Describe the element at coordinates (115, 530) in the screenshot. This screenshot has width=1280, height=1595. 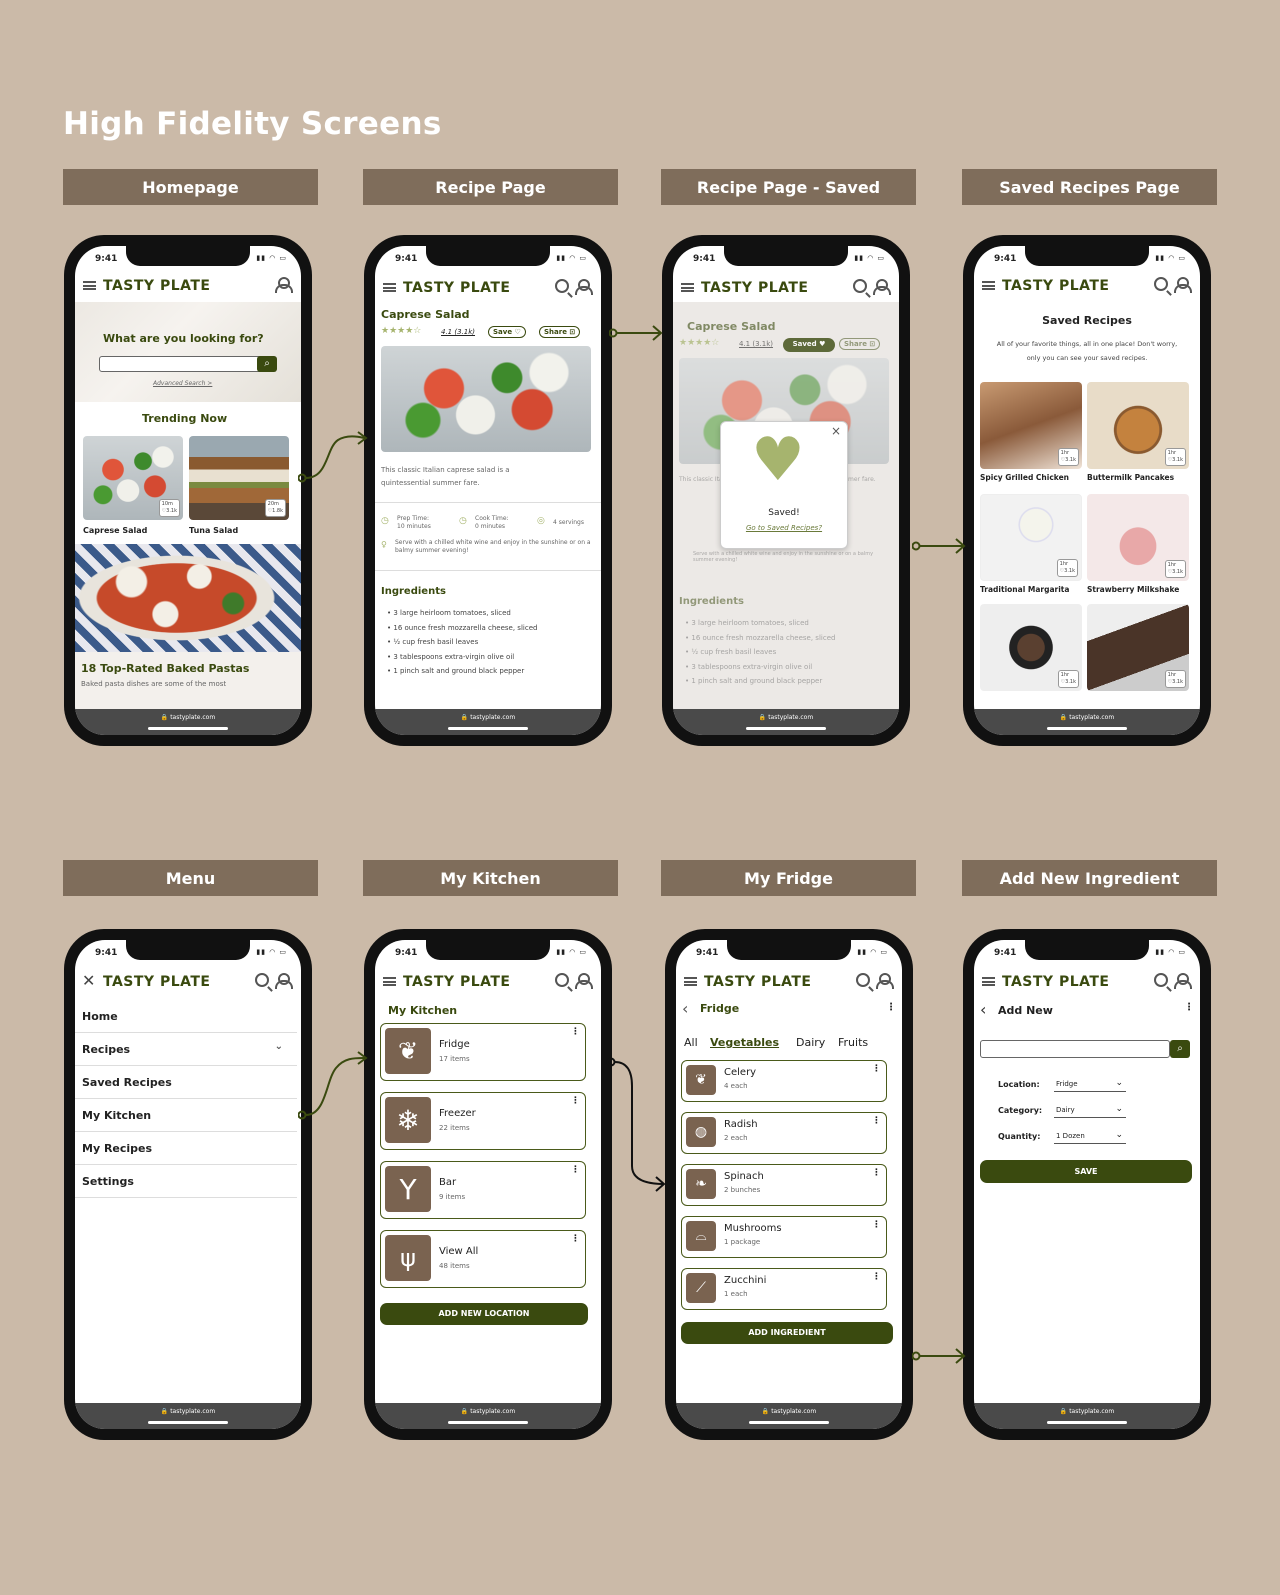
I see `card-title: Caprese Salad` at that location.